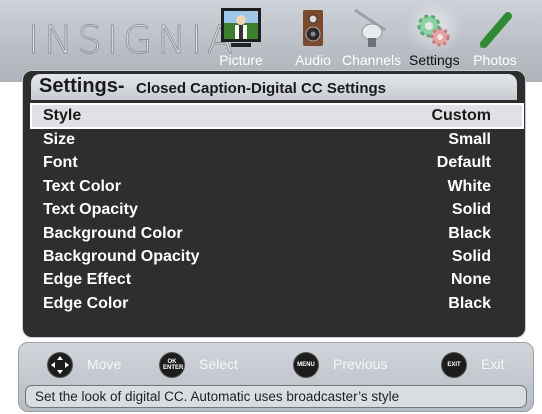  I want to click on gears-icon, so click(434, 28).